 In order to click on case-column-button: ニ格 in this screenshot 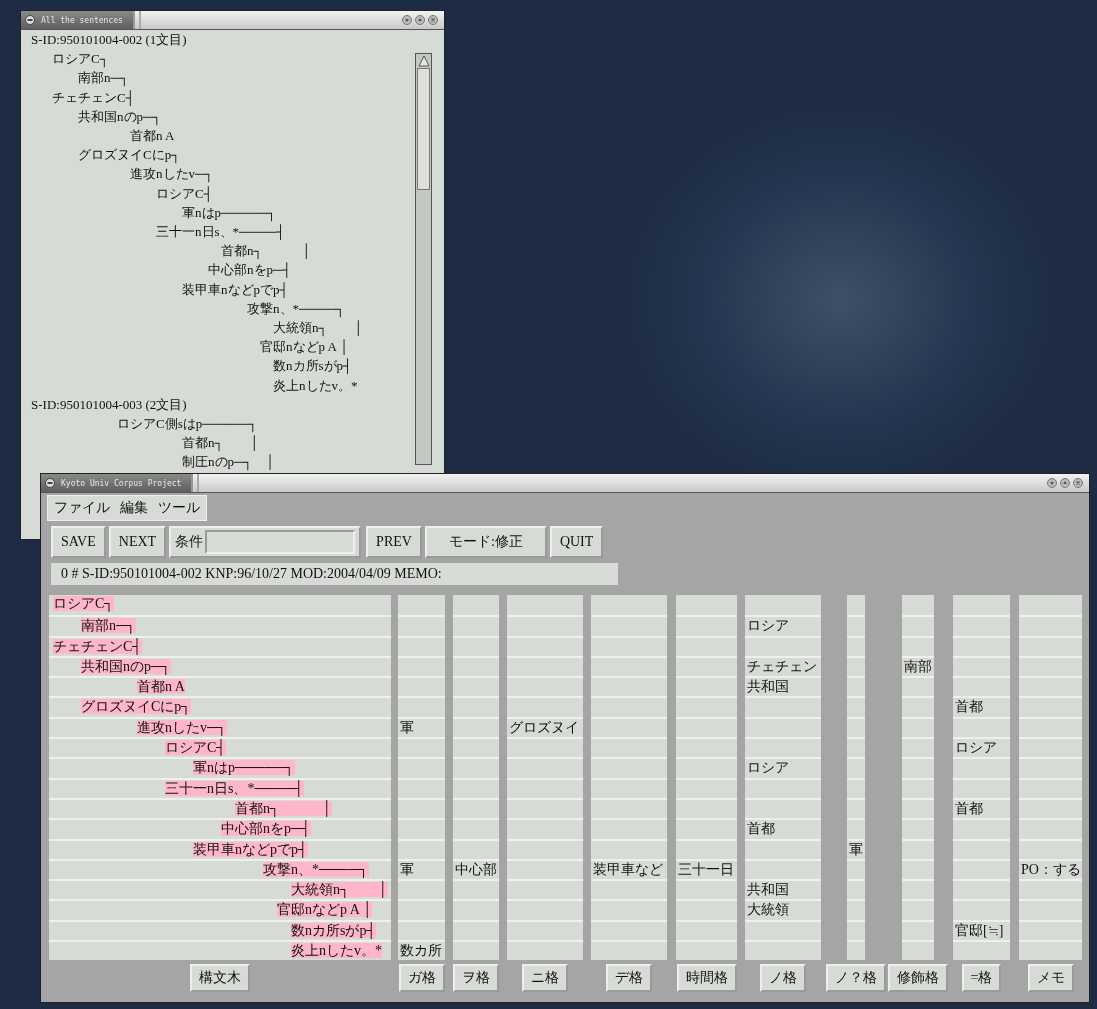, I will do `click(545, 978)`.